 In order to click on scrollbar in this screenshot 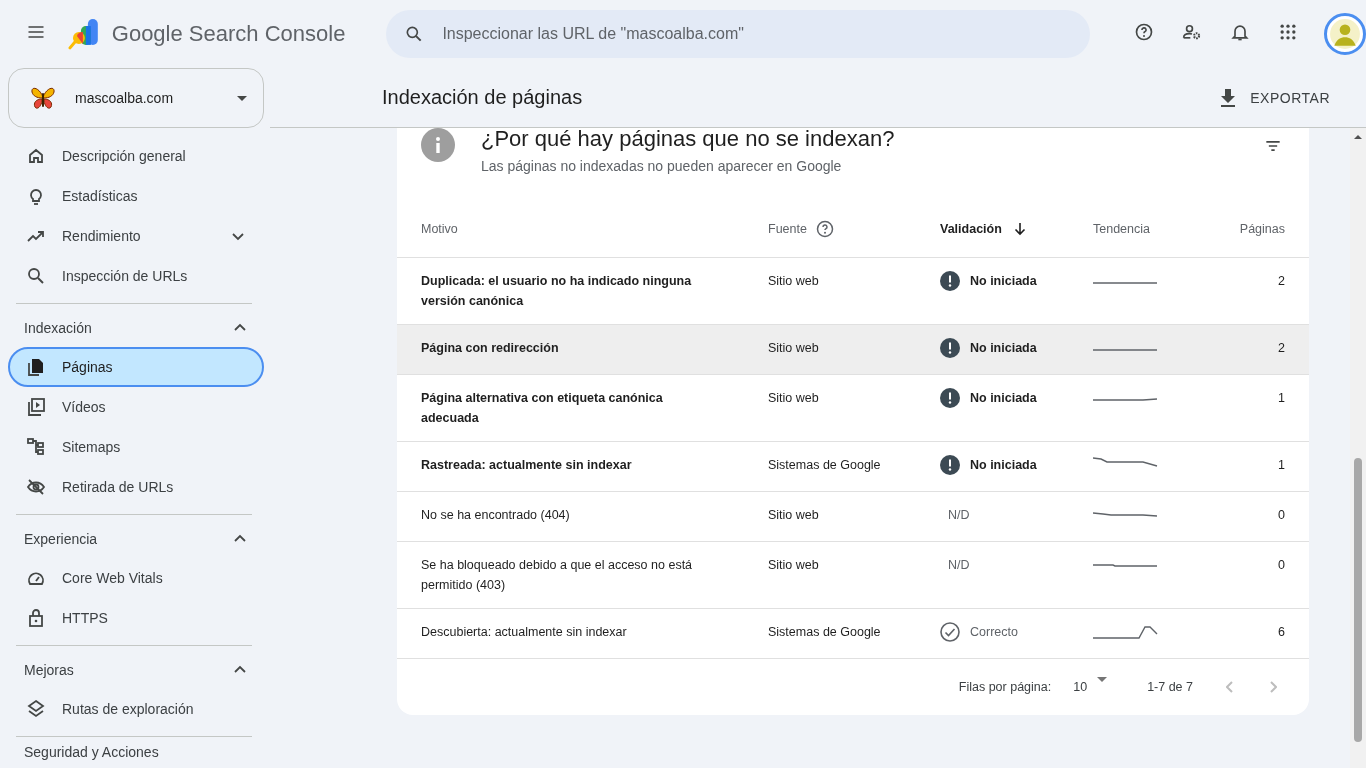, I will do `click(1358, 448)`.